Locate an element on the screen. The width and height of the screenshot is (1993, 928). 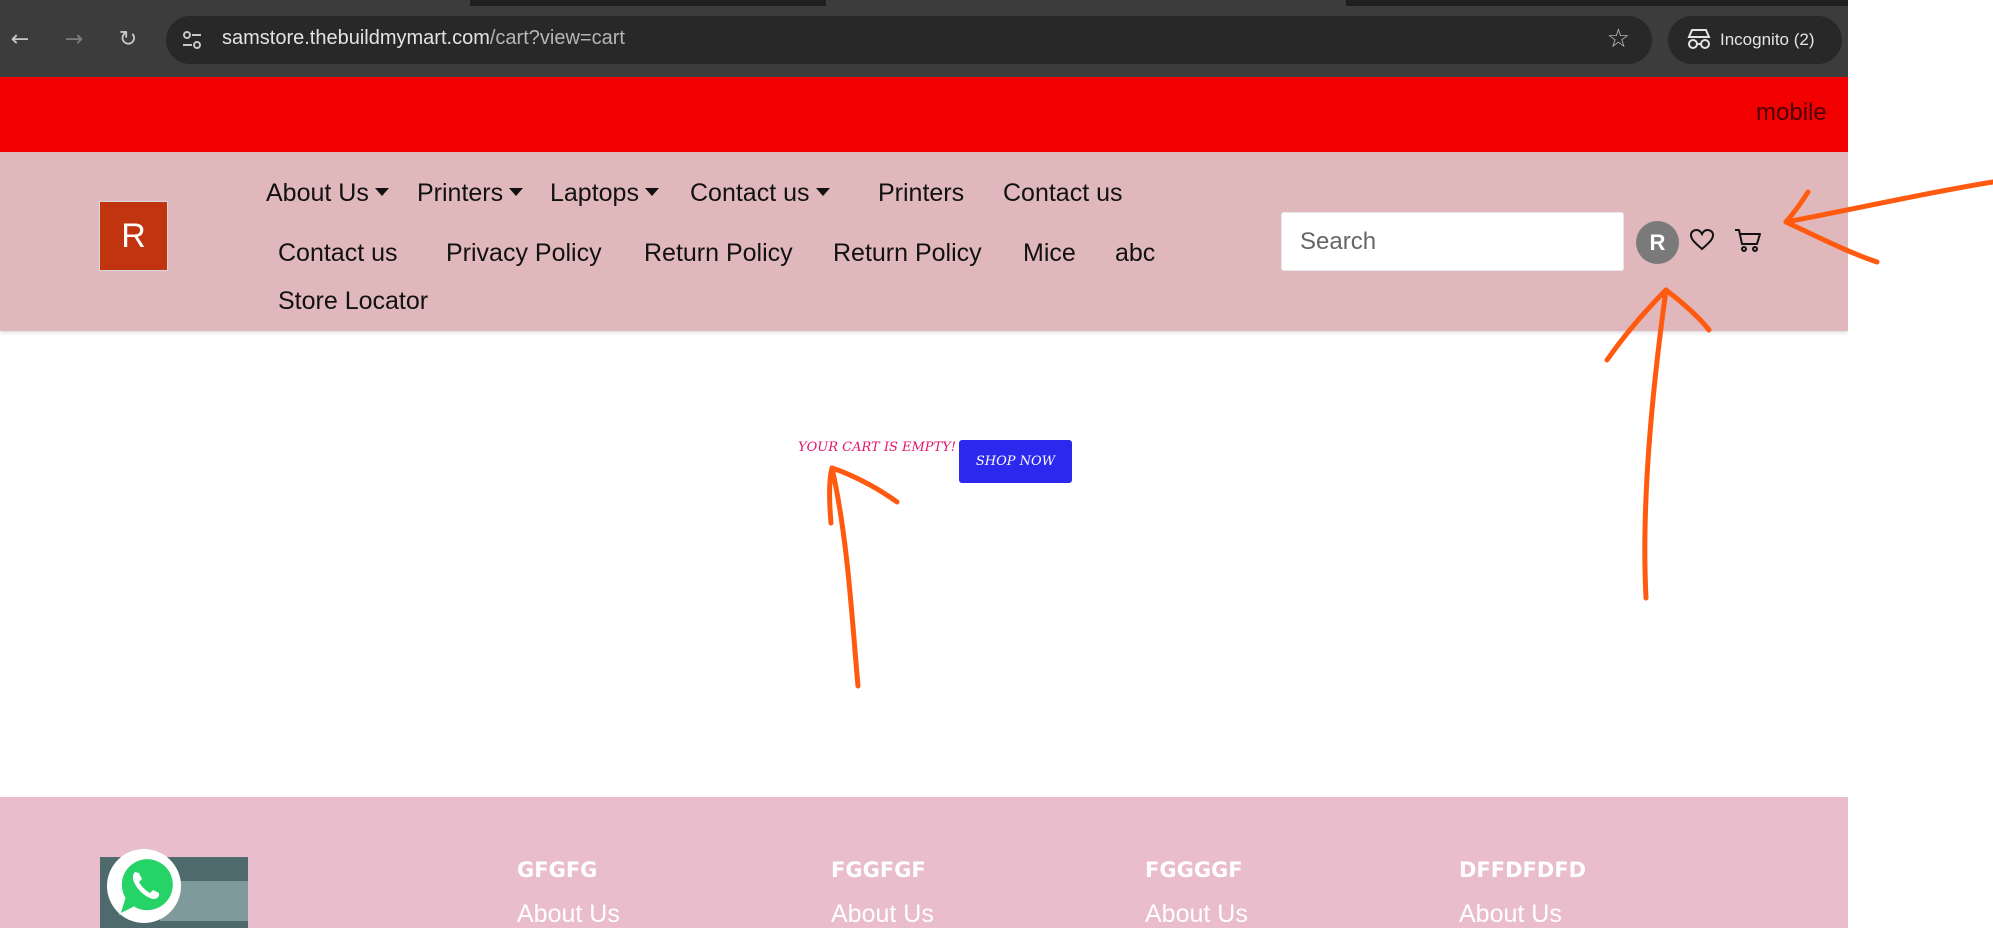
logo-letter: R is located at coordinates (133, 236).